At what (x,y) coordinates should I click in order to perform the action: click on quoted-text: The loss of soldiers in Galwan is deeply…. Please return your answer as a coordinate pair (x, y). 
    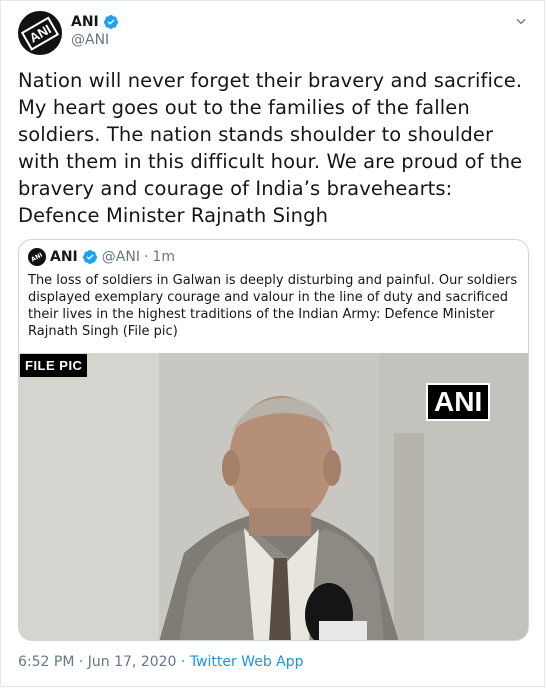
    Looking at the image, I should click on (273, 306).